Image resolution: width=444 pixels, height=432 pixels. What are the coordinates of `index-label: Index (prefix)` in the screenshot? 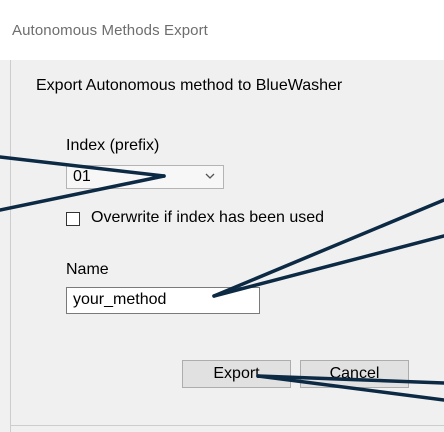 It's located at (113, 145).